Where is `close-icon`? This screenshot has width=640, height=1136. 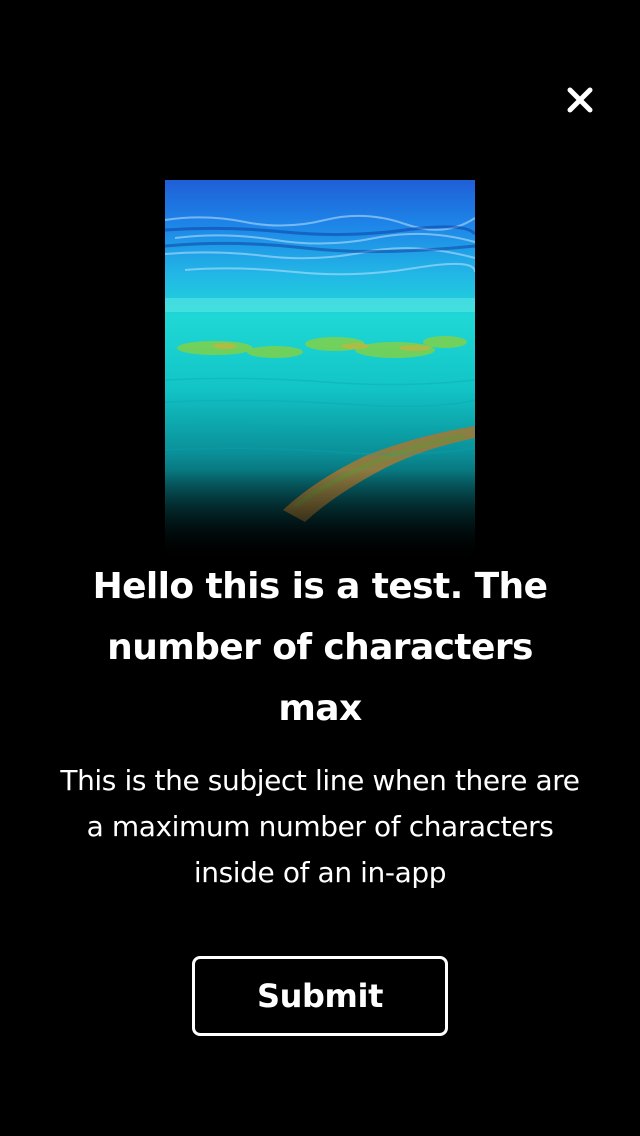 close-icon is located at coordinates (580, 100).